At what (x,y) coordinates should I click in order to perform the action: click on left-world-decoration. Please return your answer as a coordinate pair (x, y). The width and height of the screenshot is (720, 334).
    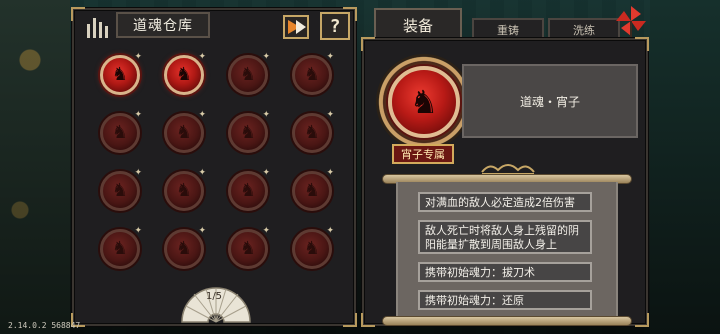
    Looking at the image, I should click on (35, 167).